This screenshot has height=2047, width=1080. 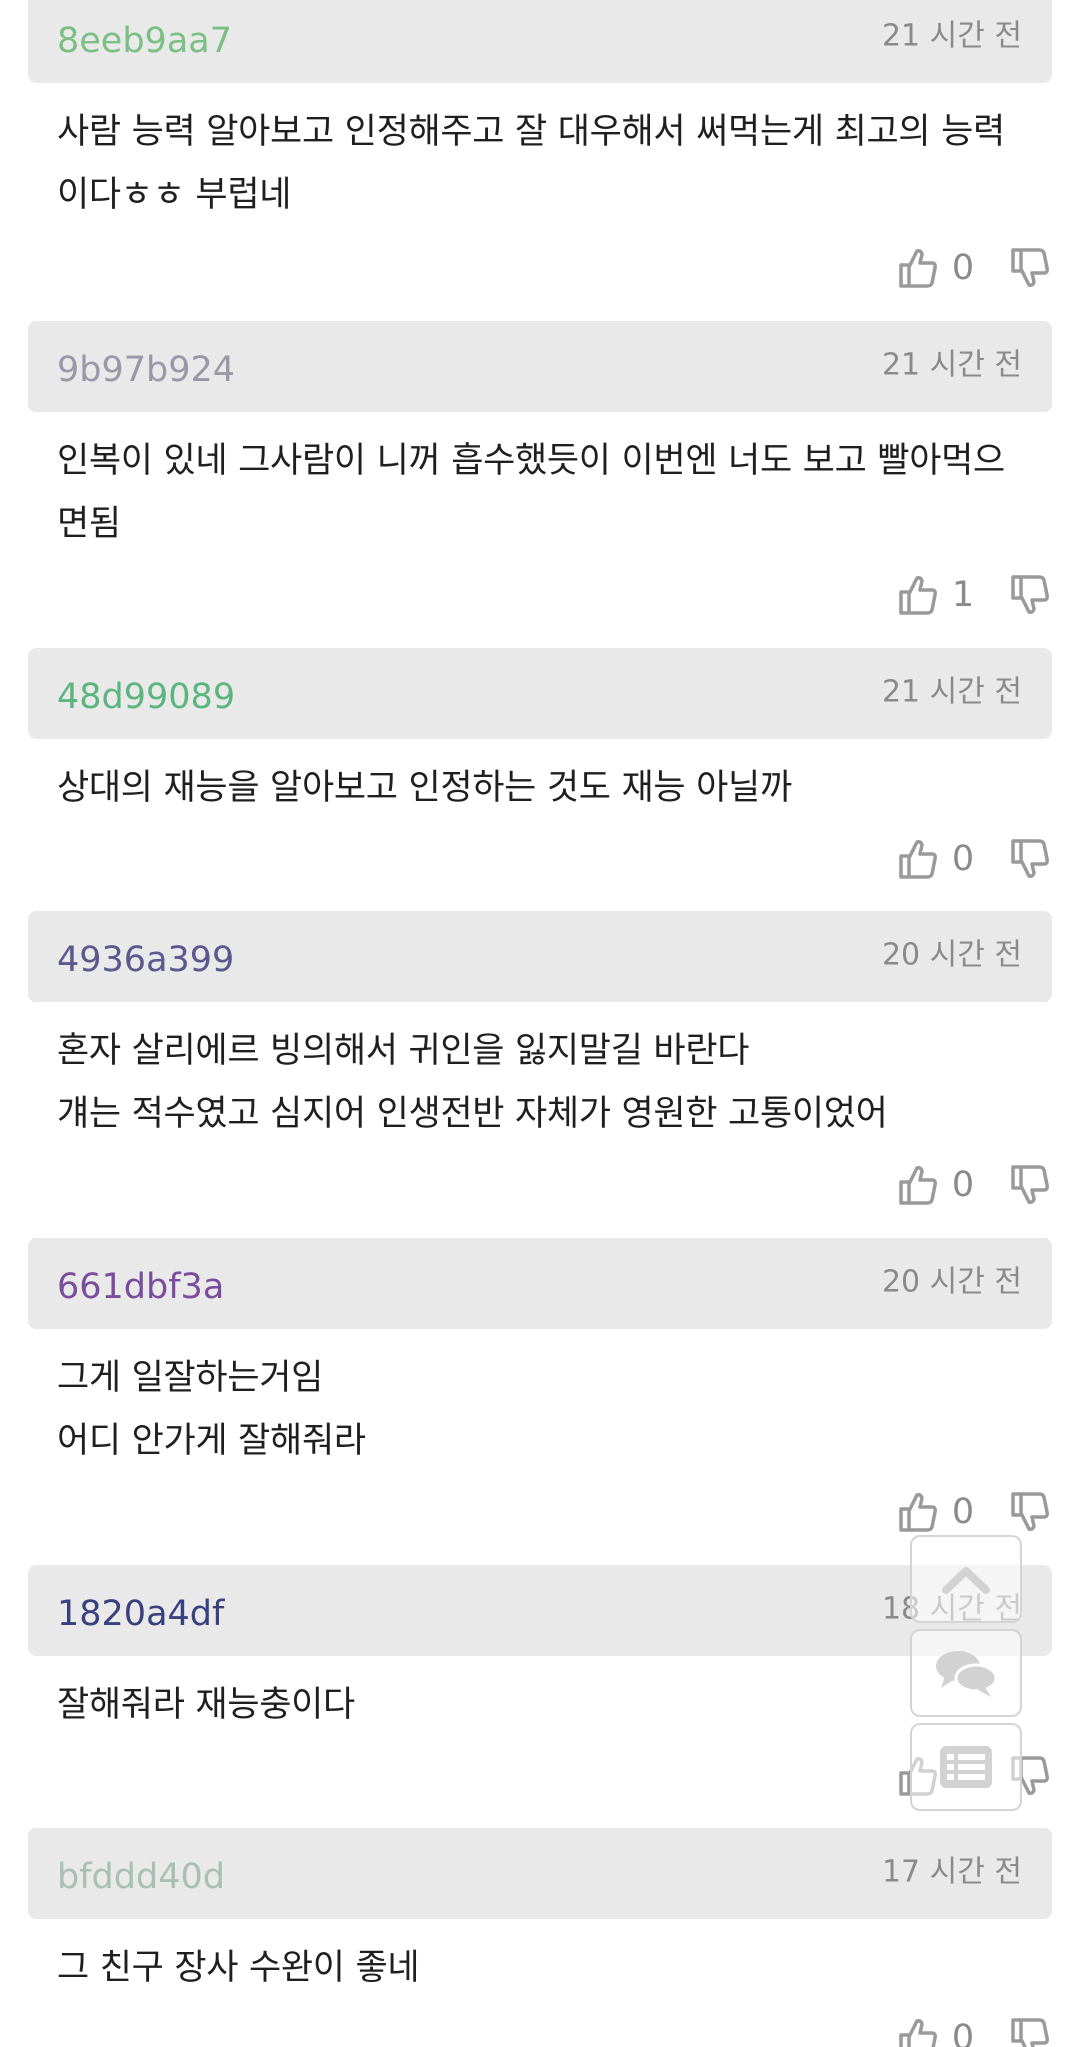 What do you see at coordinates (540, 1355) in the screenshot?
I see `comment-item: 661dbf3a 20 시간 전 그게 일잘하는거임 어디 안가게 잘해줘라` at bounding box center [540, 1355].